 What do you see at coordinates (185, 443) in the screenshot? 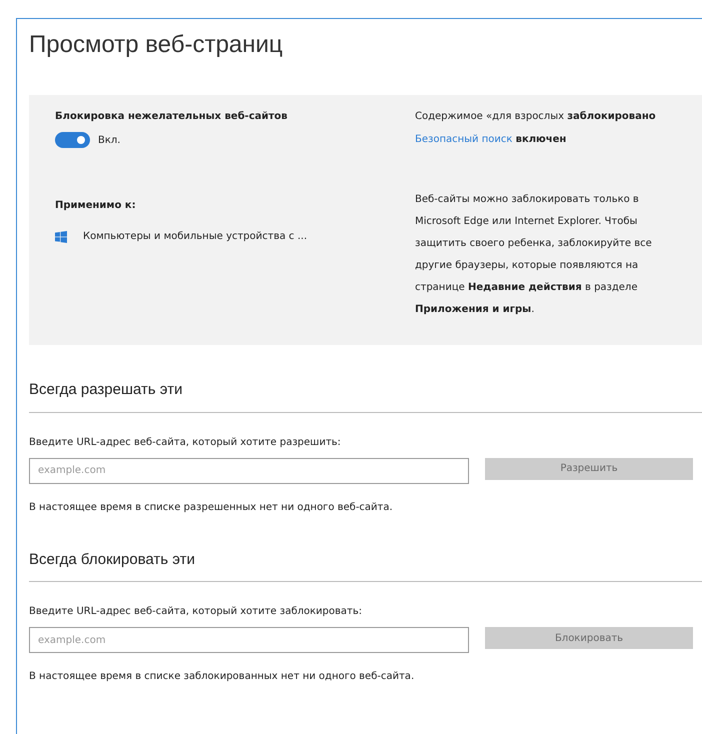
I see `url-label: Введите URL-адрес веб-сайта, который хотите разрешить:` at bounding box center [185, 443].